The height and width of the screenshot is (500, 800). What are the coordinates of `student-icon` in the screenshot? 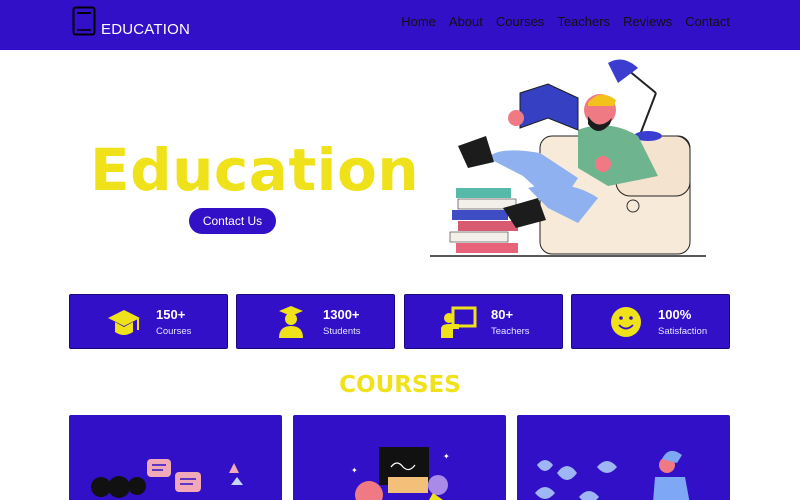 It's located at (291, 322).